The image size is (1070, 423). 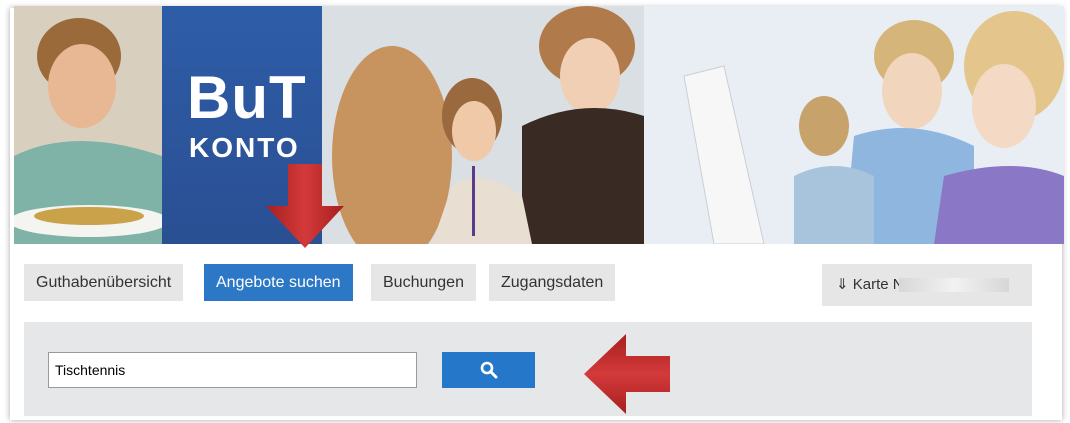 What do you see at coordinates (423, 282) in the screenshot?
I see `tab-buchungen: Buchungen` at bounding box center [423, 282].